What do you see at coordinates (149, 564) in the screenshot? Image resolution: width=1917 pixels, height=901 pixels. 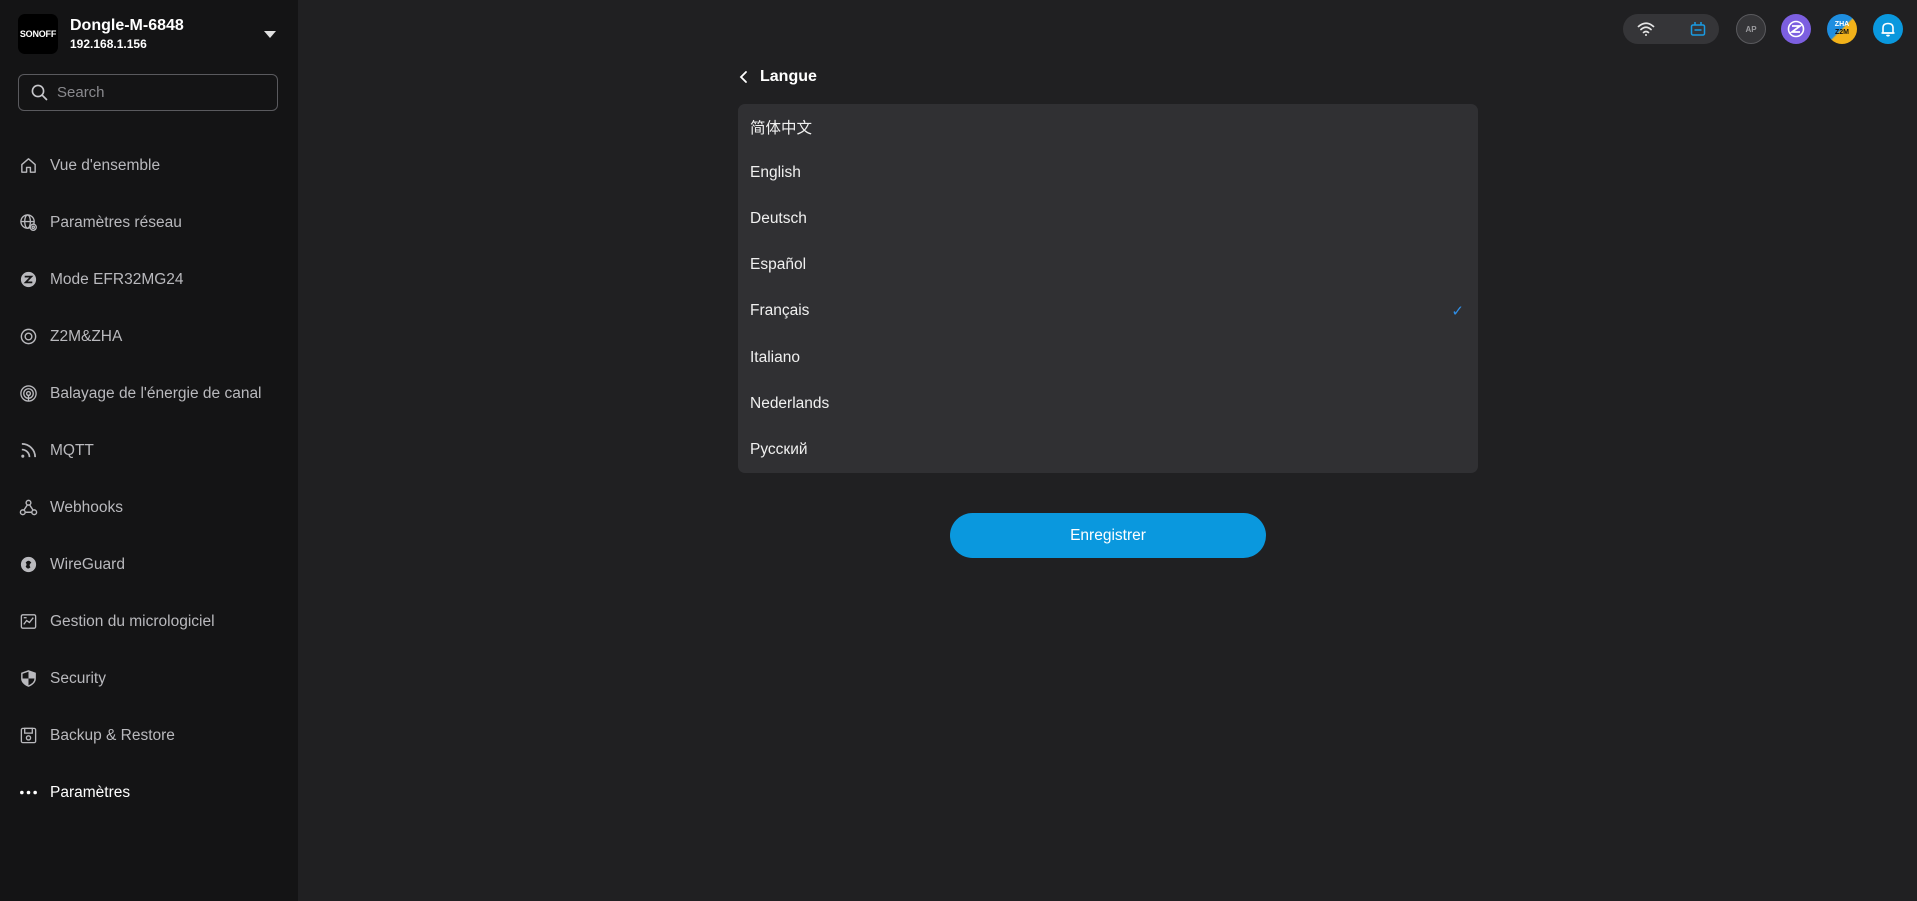 I see `sidebar-item-wireguard: WireGuard` at bounding box center [149, 564].